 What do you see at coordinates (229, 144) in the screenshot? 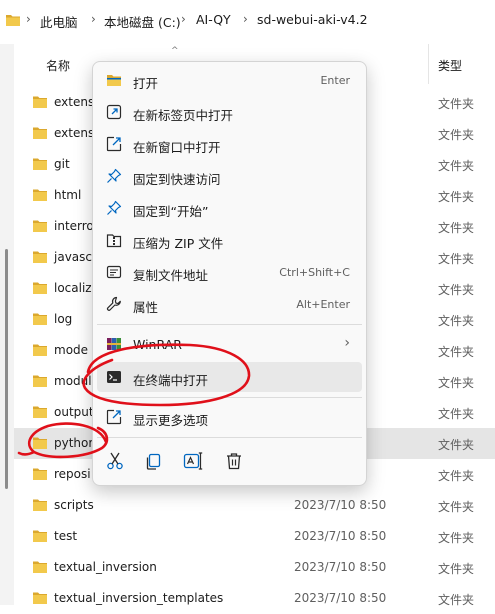
I see `menu-item-open-new-window: 在新窗口中打开` at bounding box center [229, 144].